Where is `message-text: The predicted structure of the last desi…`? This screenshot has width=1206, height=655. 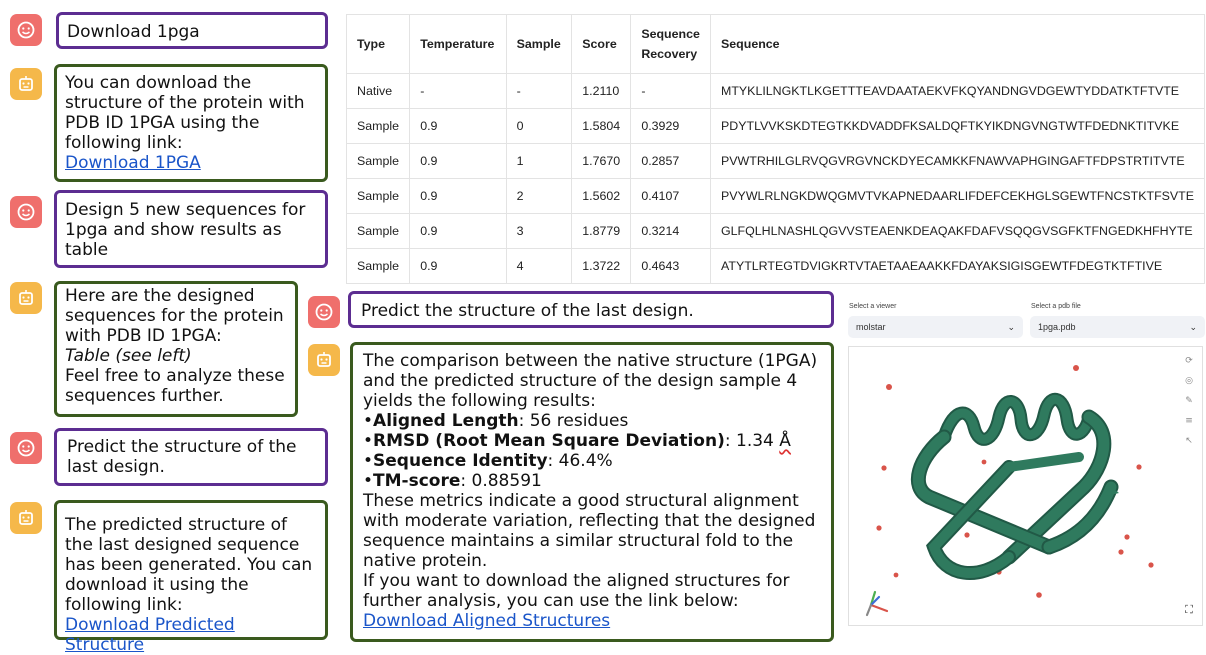
message-text: The predicted structure of the last desi… is located at coordinates (189, 565).